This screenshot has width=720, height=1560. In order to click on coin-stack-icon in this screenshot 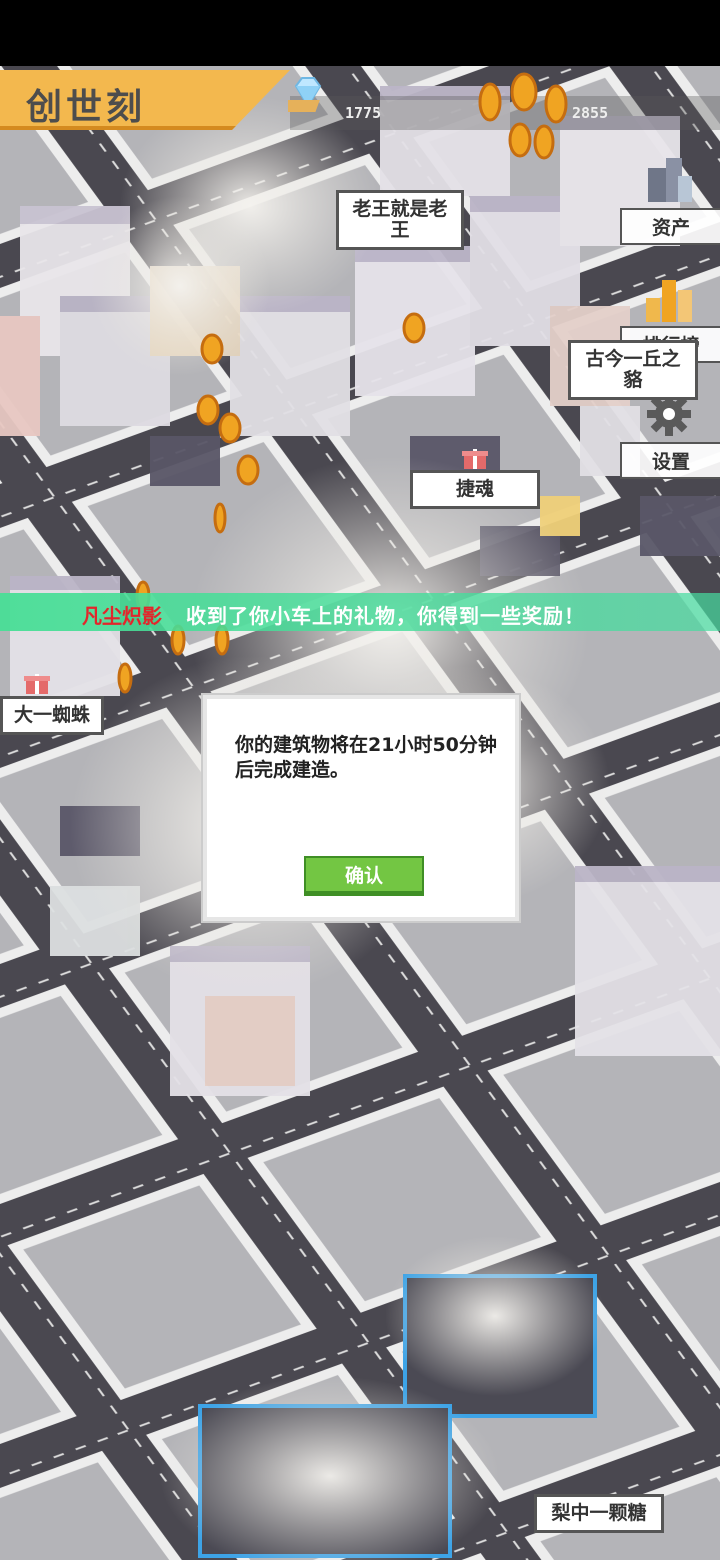, I will do `click(523, 116)`.